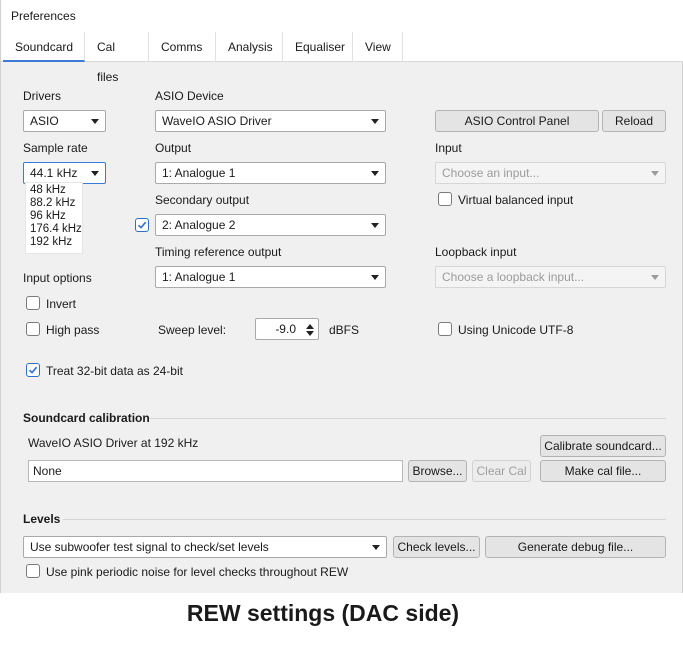 This screenshot has width=683, height=653. I want to click on input-label: Input, so click(448, 148).